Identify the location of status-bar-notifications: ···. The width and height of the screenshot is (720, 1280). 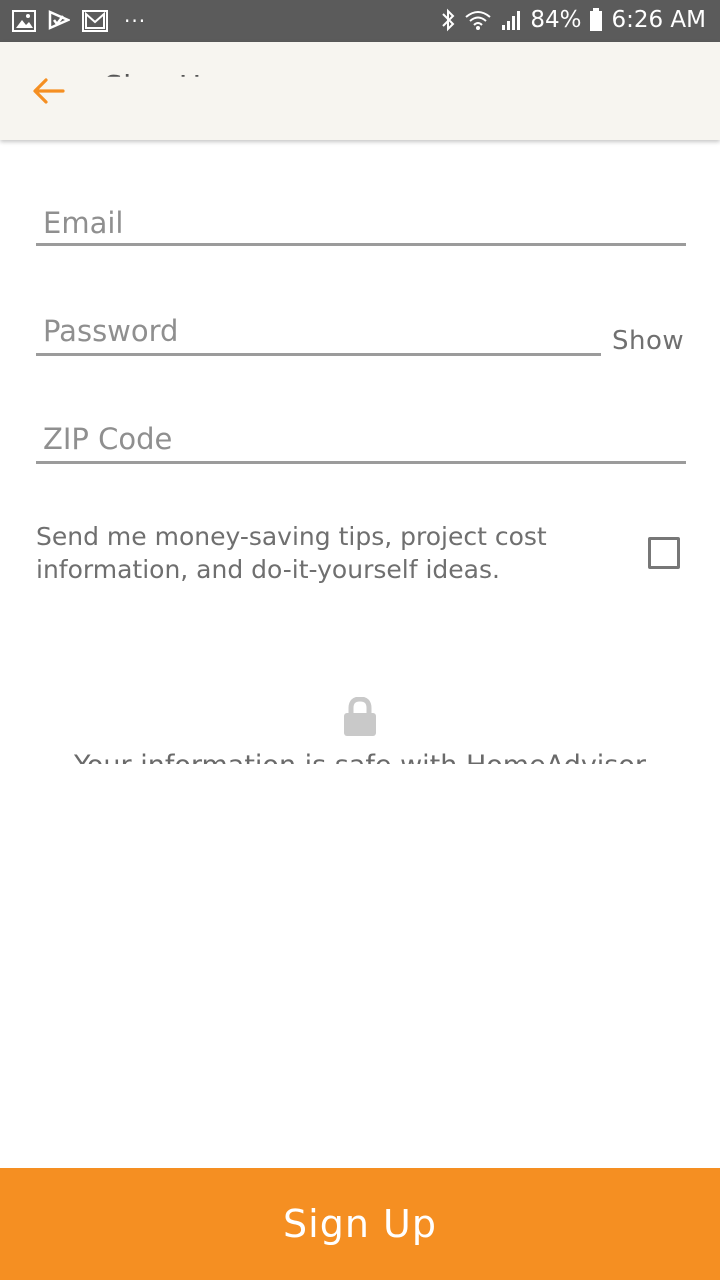
(79, 21).